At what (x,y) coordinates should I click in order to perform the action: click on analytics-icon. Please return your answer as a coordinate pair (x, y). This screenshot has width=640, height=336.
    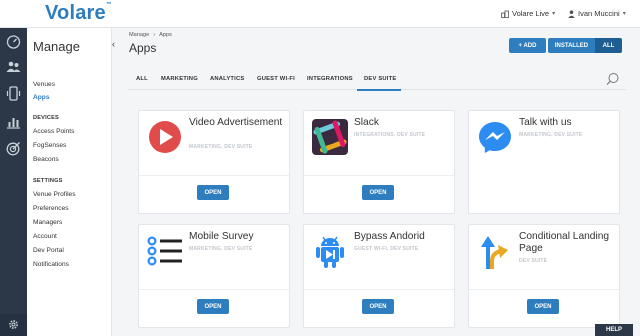
    Looking at the image, I should click on (13, 121).